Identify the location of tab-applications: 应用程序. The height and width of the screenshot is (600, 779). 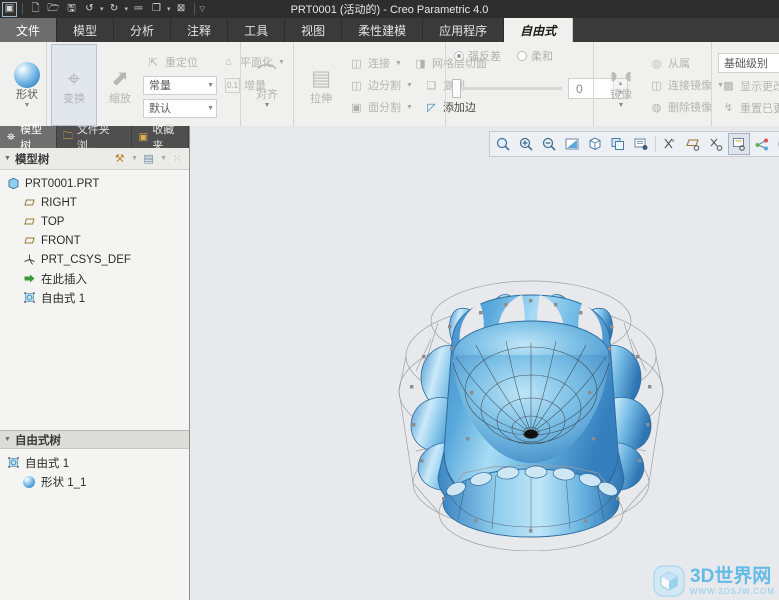
(464, 30).